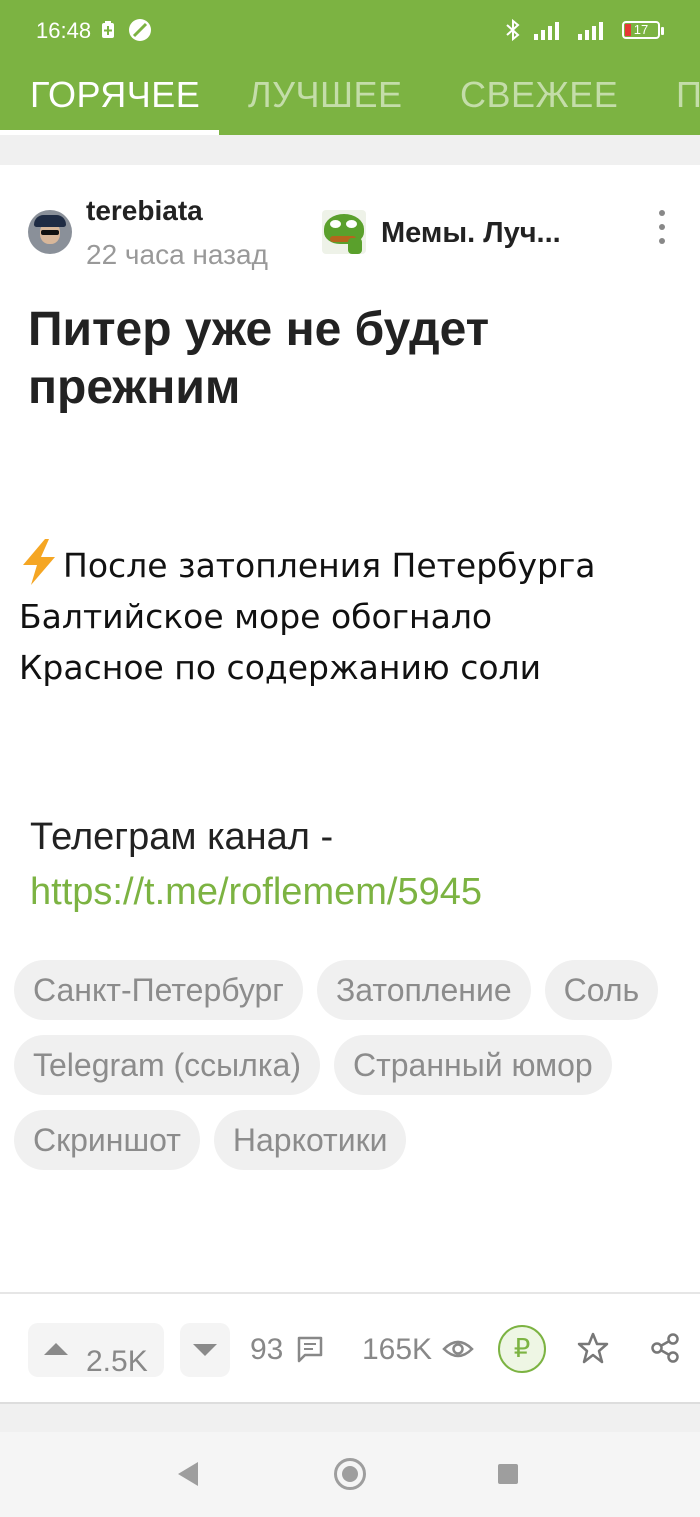 The width and height of the screenshot is (700, 1517). I want to click on tag-item: Соль, so click(601, 990).